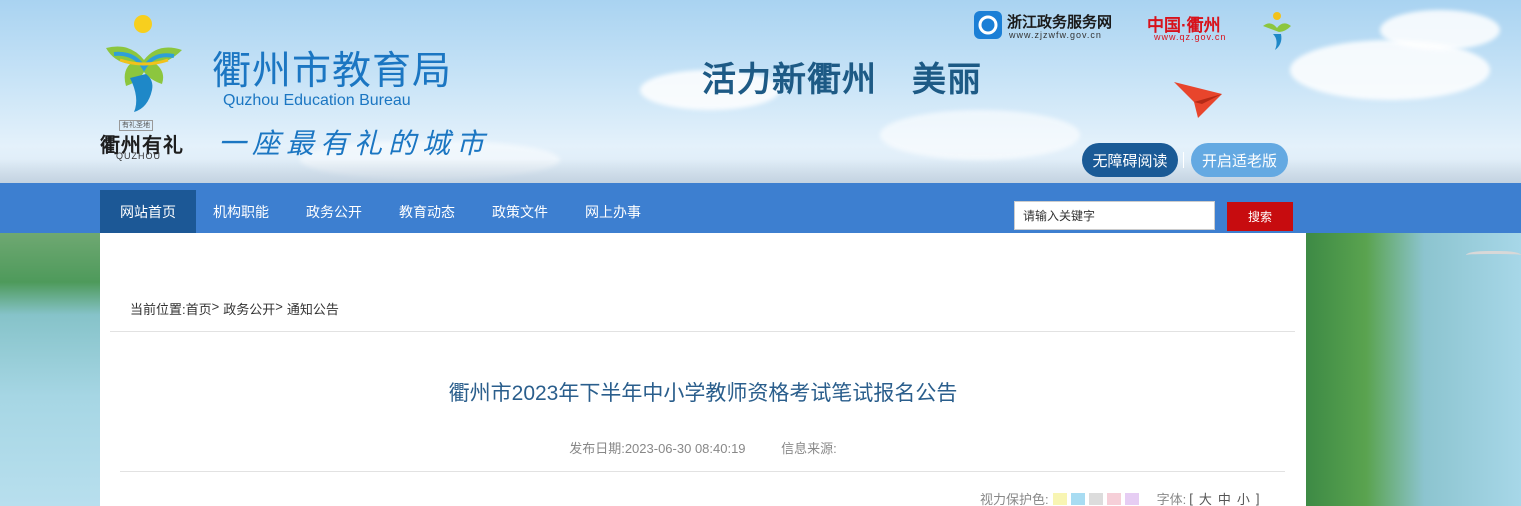 The width and height of the screenshot is (1521, 506). Describe the element at coordinates (1014, 499) in the screenshot. I see `eye-protection-label: 视力保护色:` at that location.